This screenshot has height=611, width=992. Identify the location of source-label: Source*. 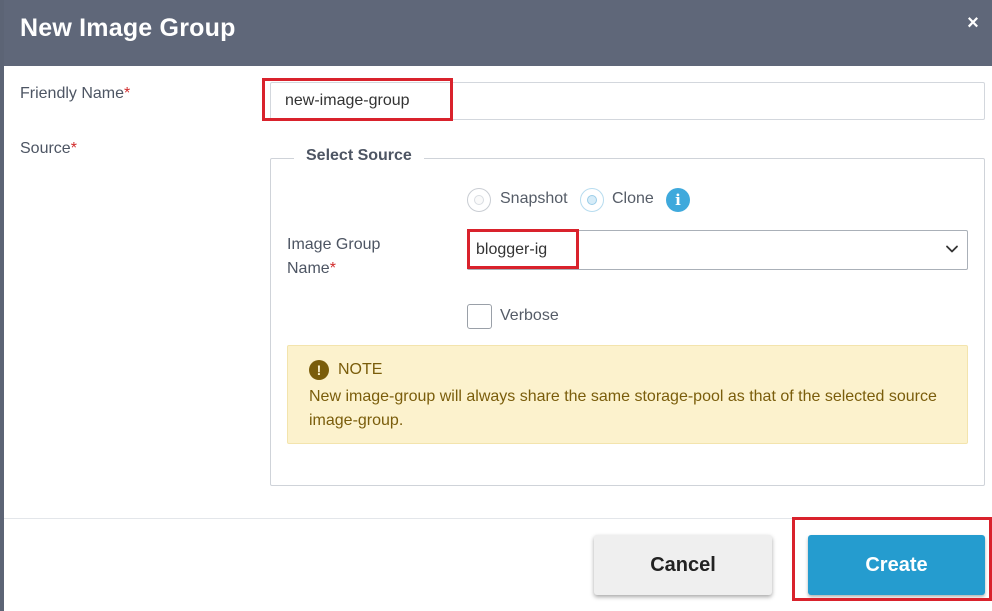
(48, 149).